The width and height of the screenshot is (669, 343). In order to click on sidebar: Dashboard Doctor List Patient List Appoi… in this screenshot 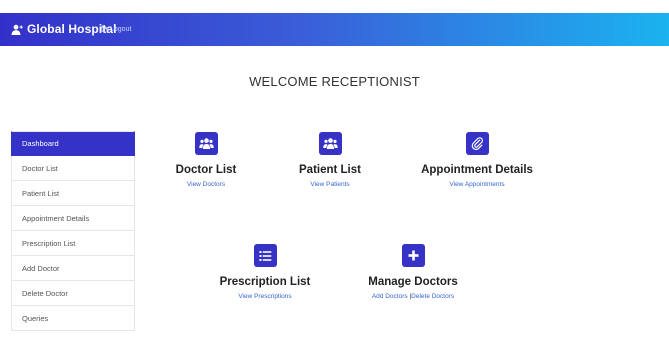, I will do `click(73, 231)`.